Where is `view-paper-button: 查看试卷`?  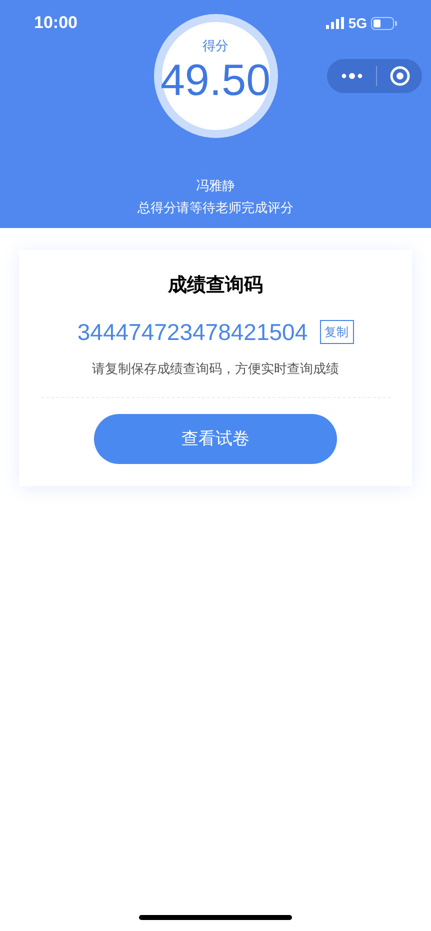
view-paper-button: 查看试卷 is located at coordinates (215, 439).